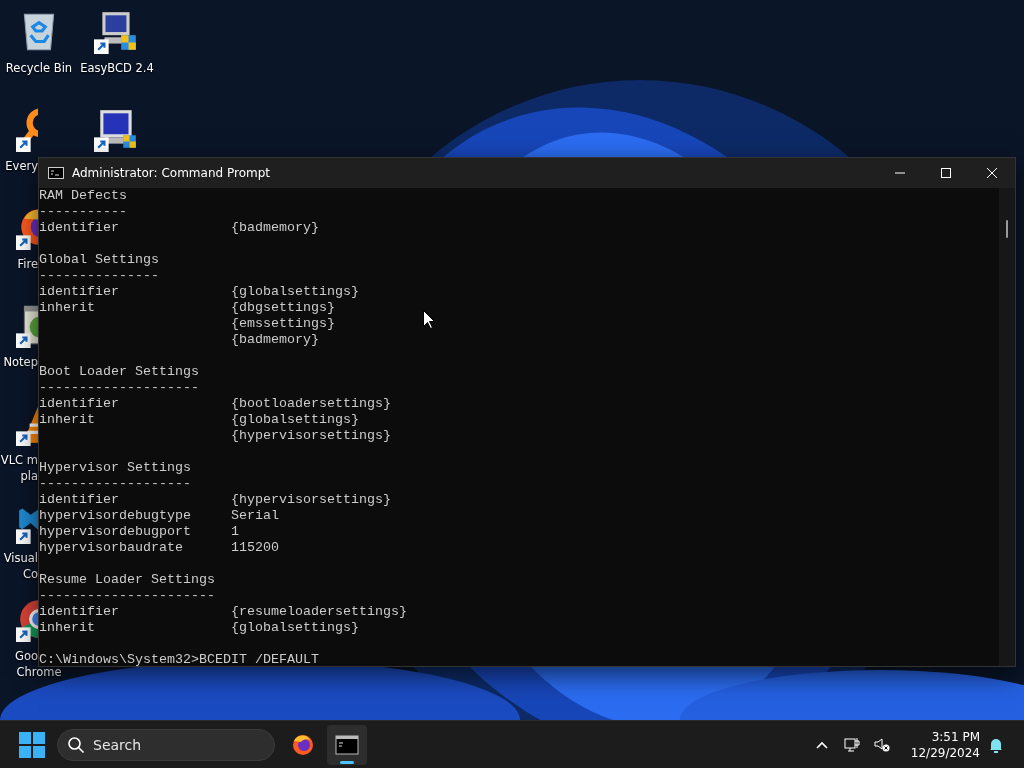 The image size is (1024, 768). Describe the element at coordinates (20, 362) in the screenshot. I see `icon-label: Notep` at that location.